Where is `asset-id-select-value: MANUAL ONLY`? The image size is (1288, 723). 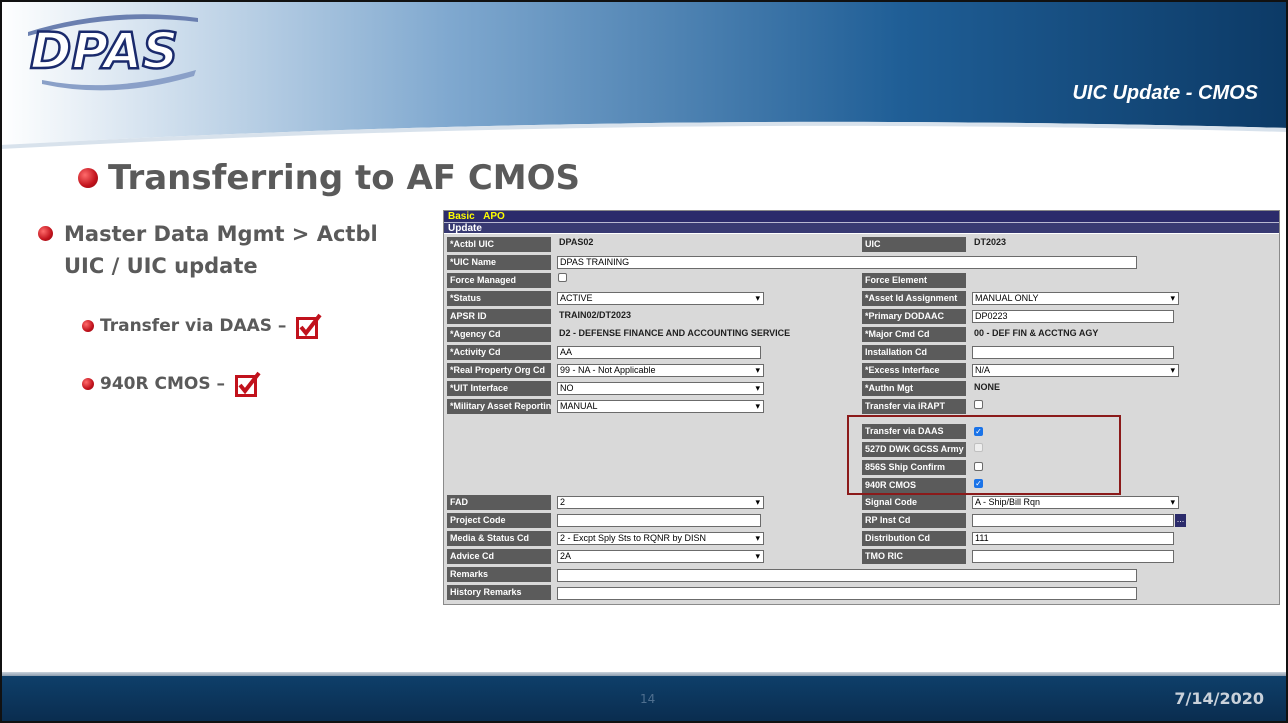
asset-id-select-value: MANUAL ONLY is located at coordinates (1007, 298).